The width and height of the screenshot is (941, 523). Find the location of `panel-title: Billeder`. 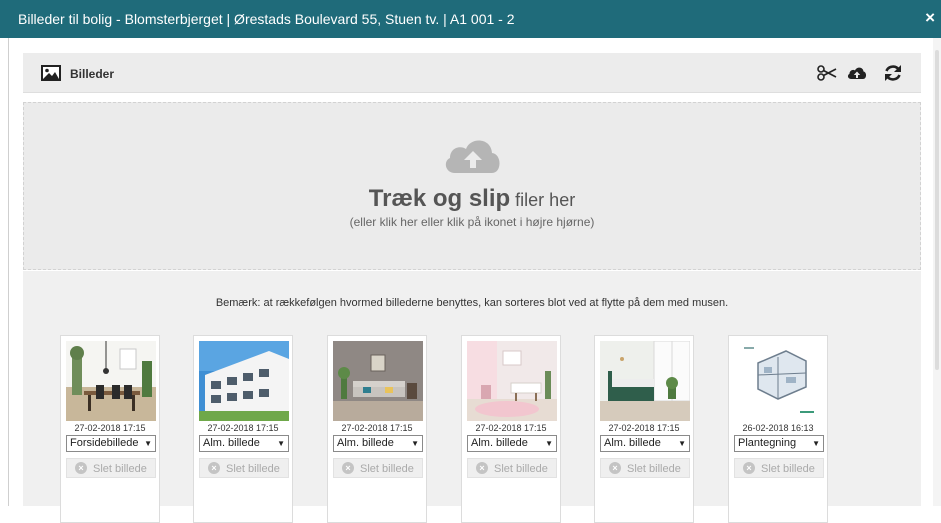

panel-title: Billeder is located at coordinates (92, 74).